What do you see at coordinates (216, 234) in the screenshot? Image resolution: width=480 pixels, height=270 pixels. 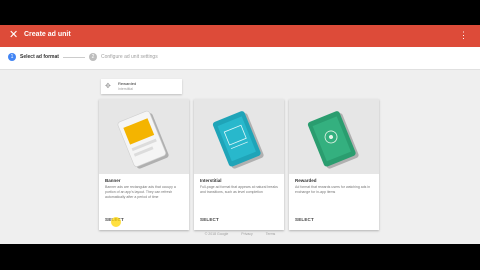 I see `footer-copyright: © 2018 Google` at bounding box center [216, 234].